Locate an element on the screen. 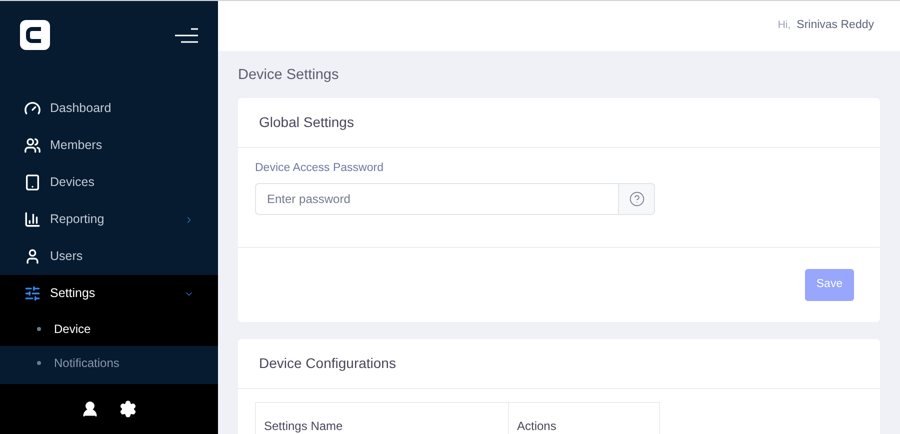 This screenshot has width=900, height=434. user-status-icon is located at coordinates (90, 409).